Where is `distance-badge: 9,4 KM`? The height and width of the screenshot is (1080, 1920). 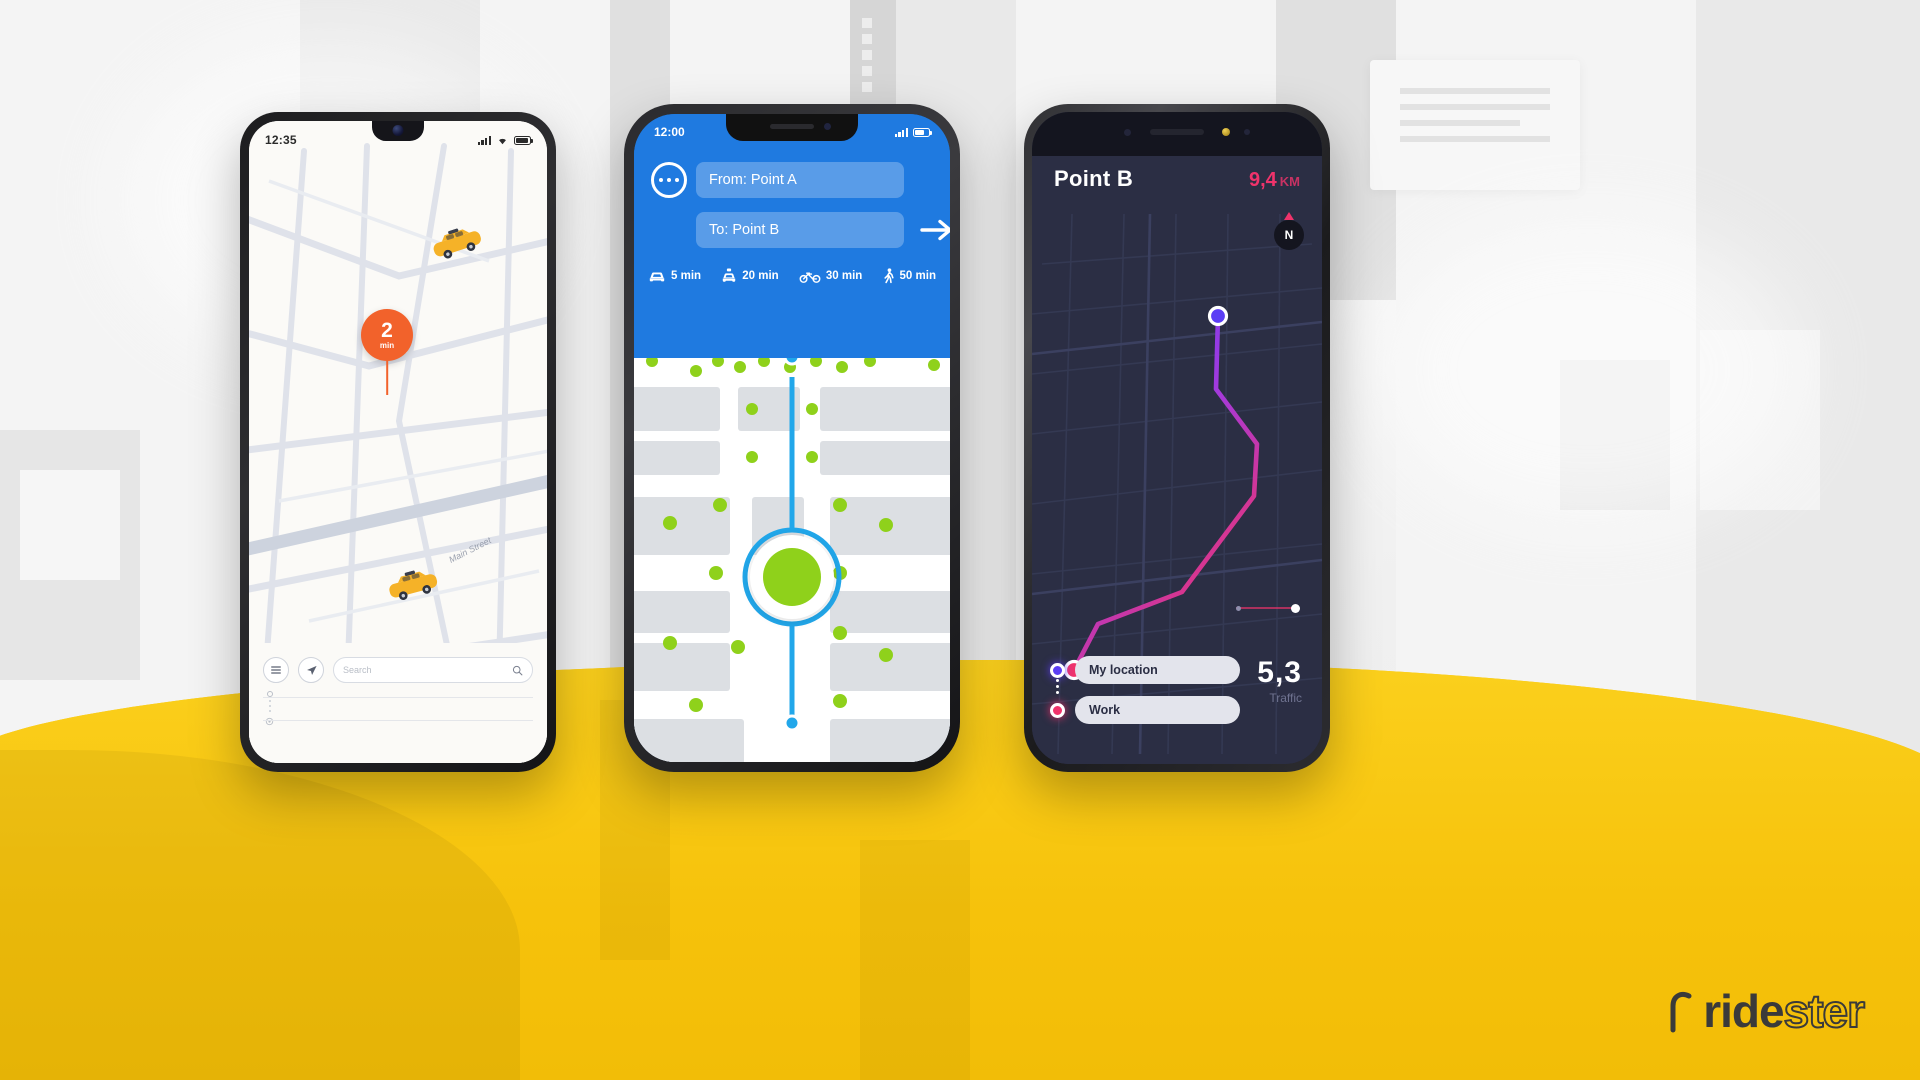
distance-badge: 9,4 KM is located at coordinates (1274, 180).